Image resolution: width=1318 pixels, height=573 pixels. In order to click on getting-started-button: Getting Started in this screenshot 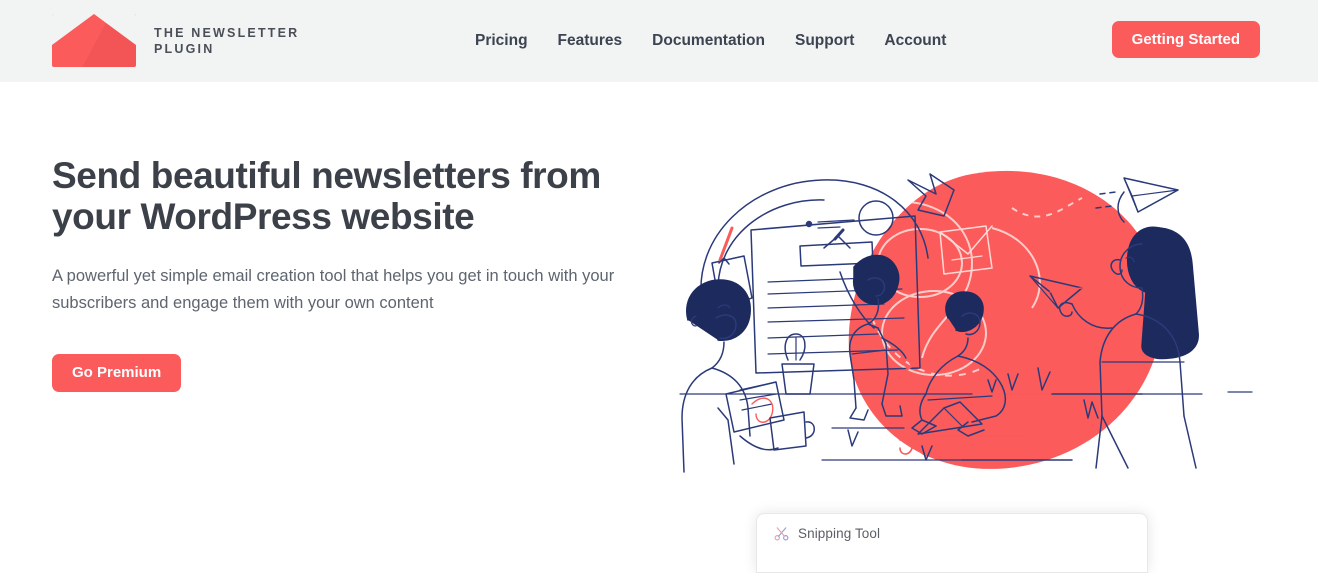, I will do `click(1185, 39)`.